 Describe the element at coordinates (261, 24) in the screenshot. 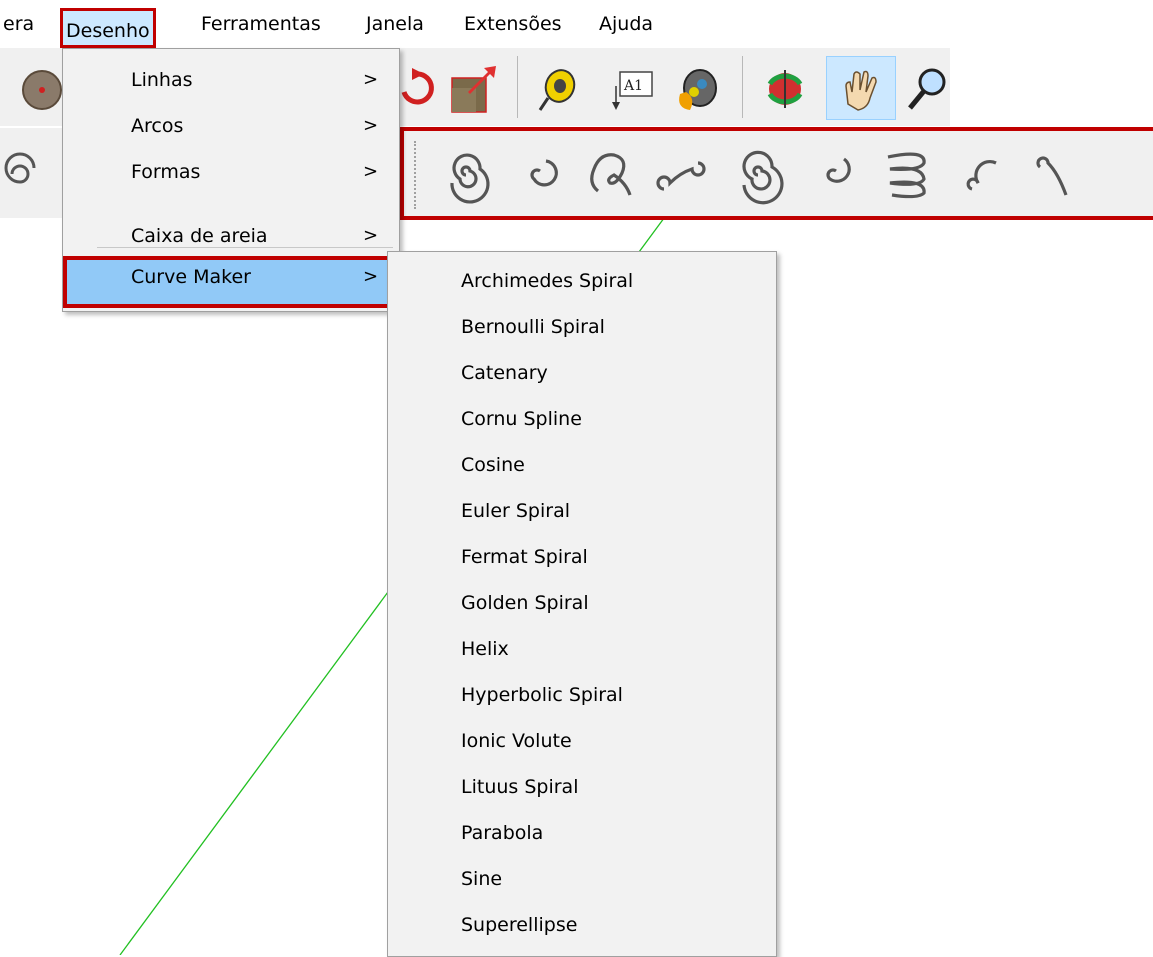

I see `menu-ferramentas: Ferramentas` at that location.